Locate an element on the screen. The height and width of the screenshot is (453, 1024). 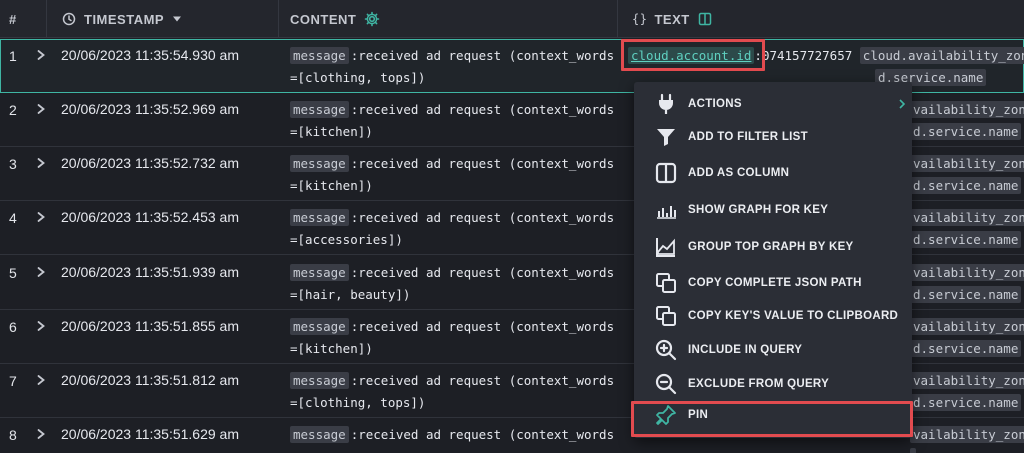
menu-item-label: PIN is located at coordinates (698, 415).